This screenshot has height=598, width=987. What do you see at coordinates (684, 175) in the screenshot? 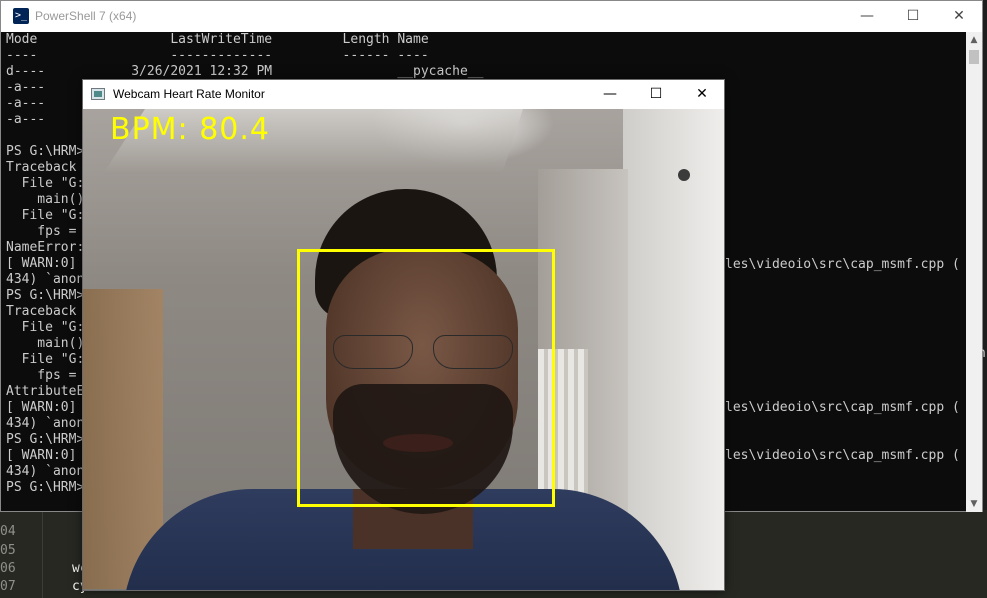
I see `wall-fixture` at bounding box center [684, 175].